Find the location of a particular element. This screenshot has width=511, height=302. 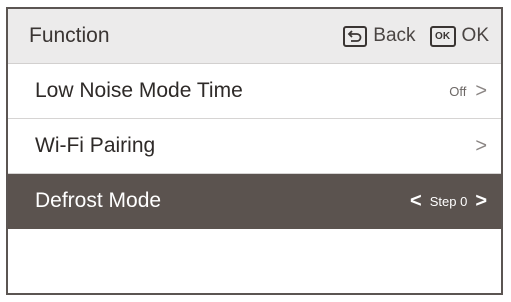

menu-item-label: Low Noise Mode Time is located at coordinates (139, 90).